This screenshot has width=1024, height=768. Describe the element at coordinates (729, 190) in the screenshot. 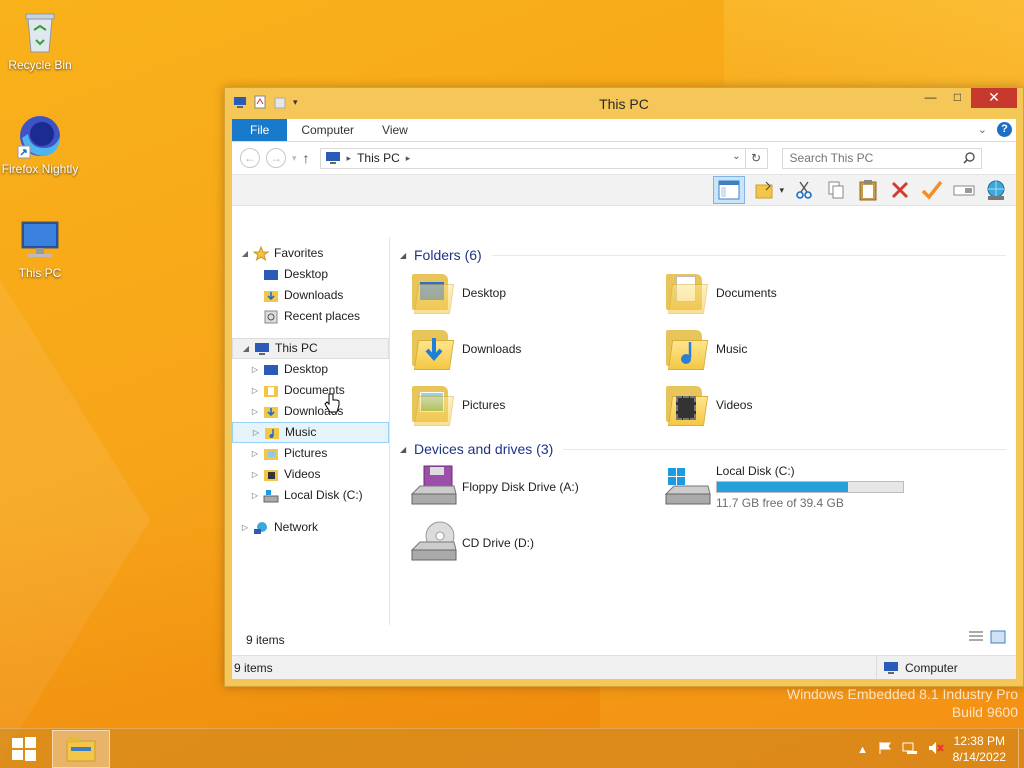

I see `preview-pane-button` at that location.